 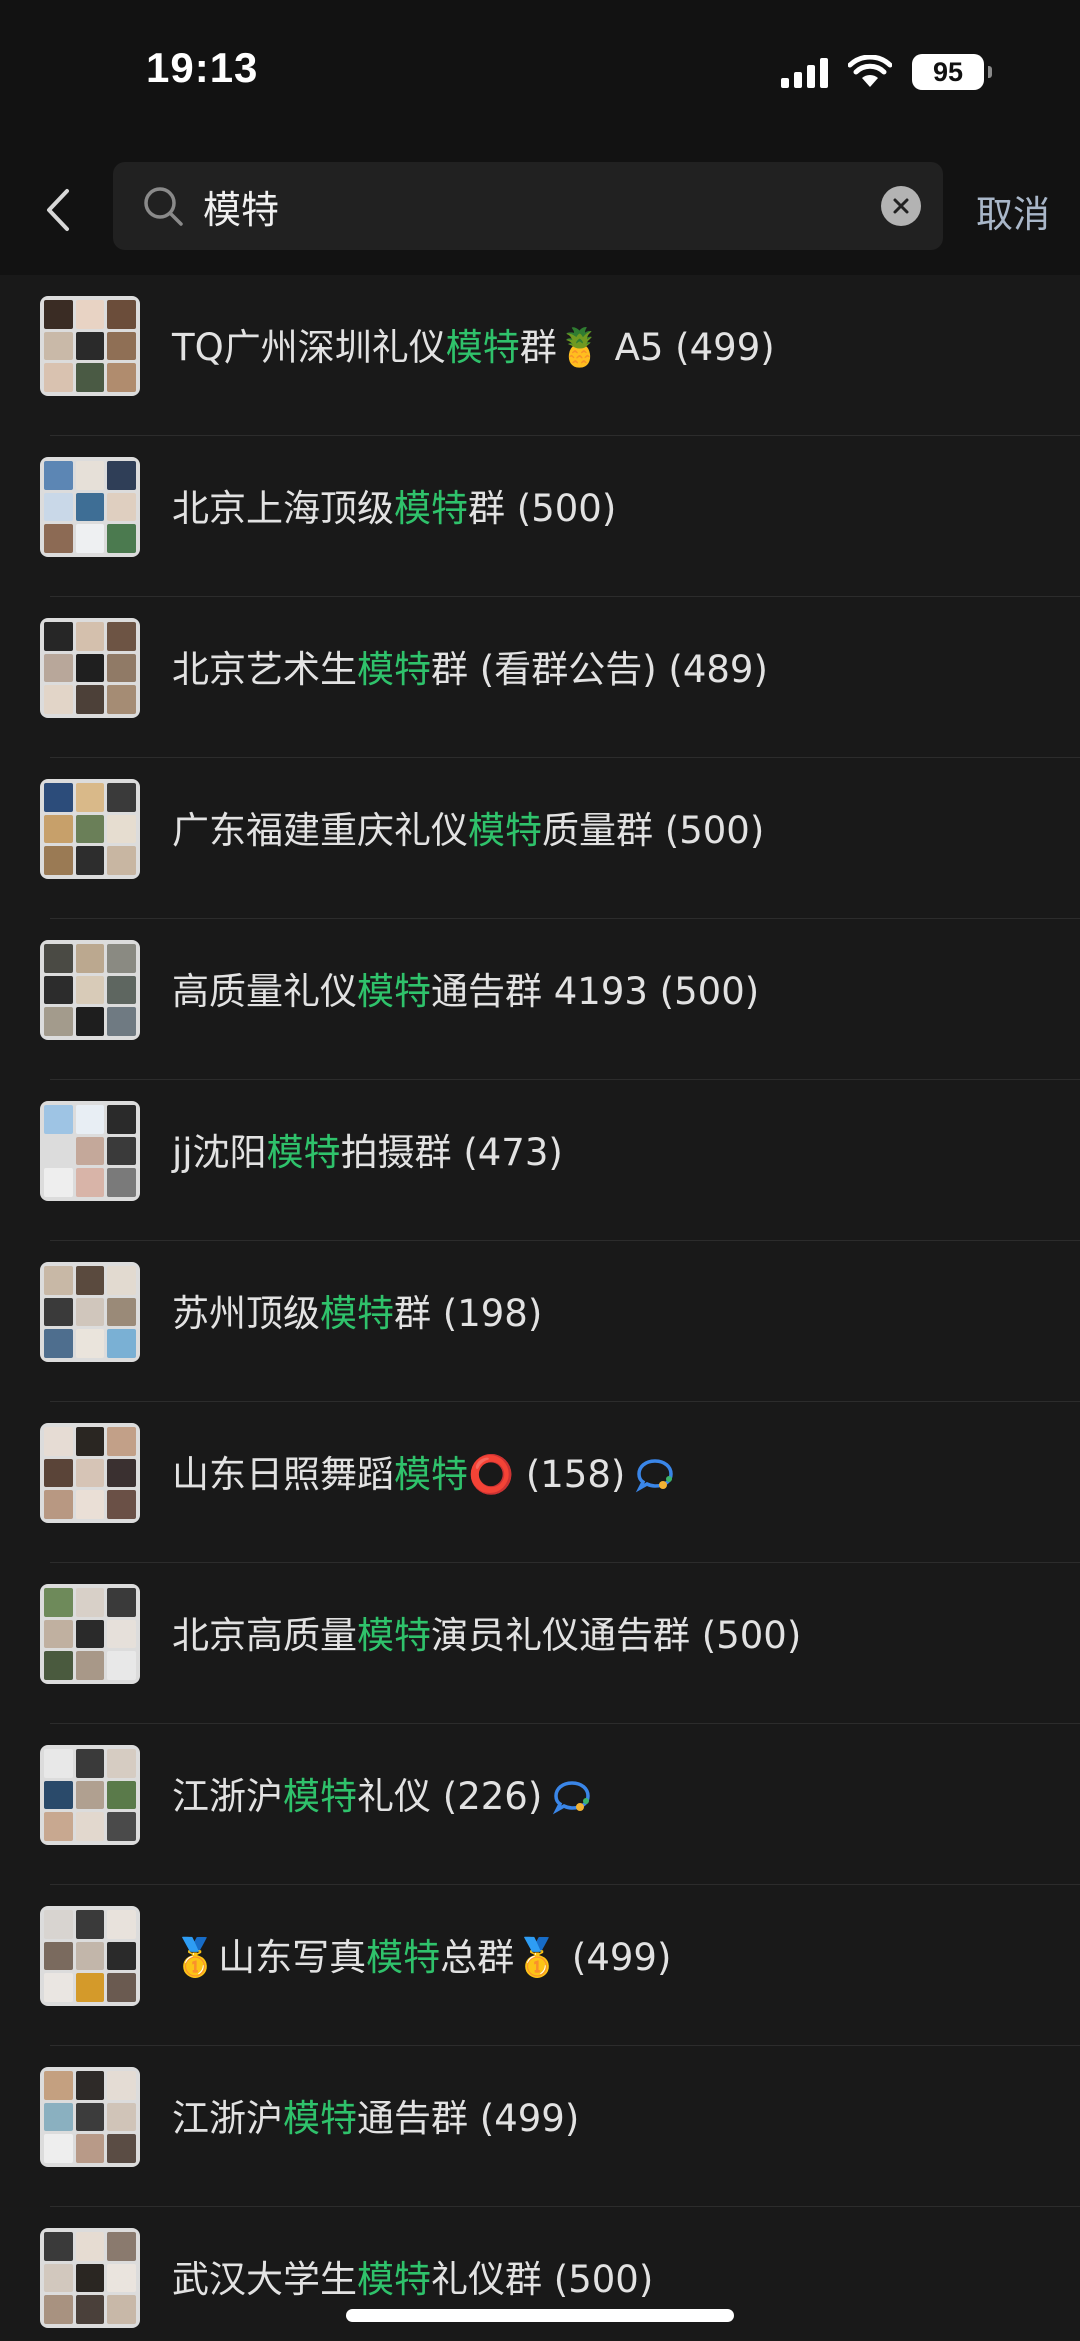 What do you see at coordinates (542, 508) in the screenshot?
I see `group-name-suffix: 群 (500)` at bounding box center [542, 508].